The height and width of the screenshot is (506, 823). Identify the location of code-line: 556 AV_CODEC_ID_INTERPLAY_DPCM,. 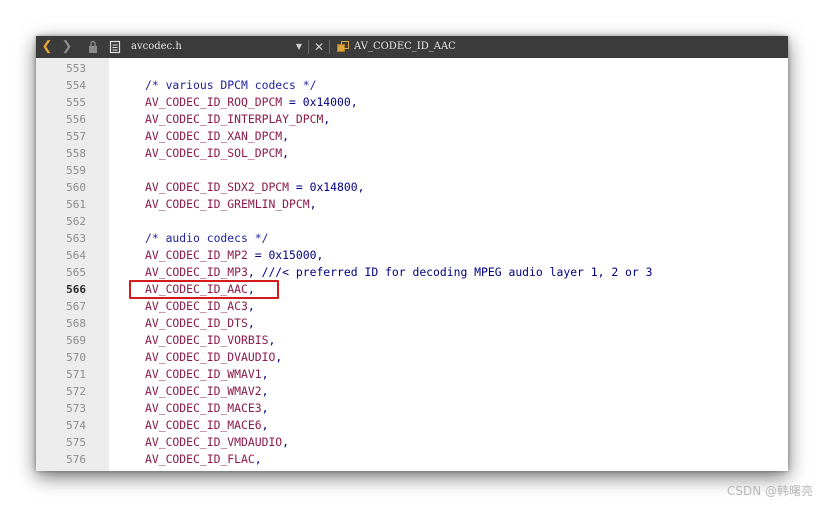
(412, 119).